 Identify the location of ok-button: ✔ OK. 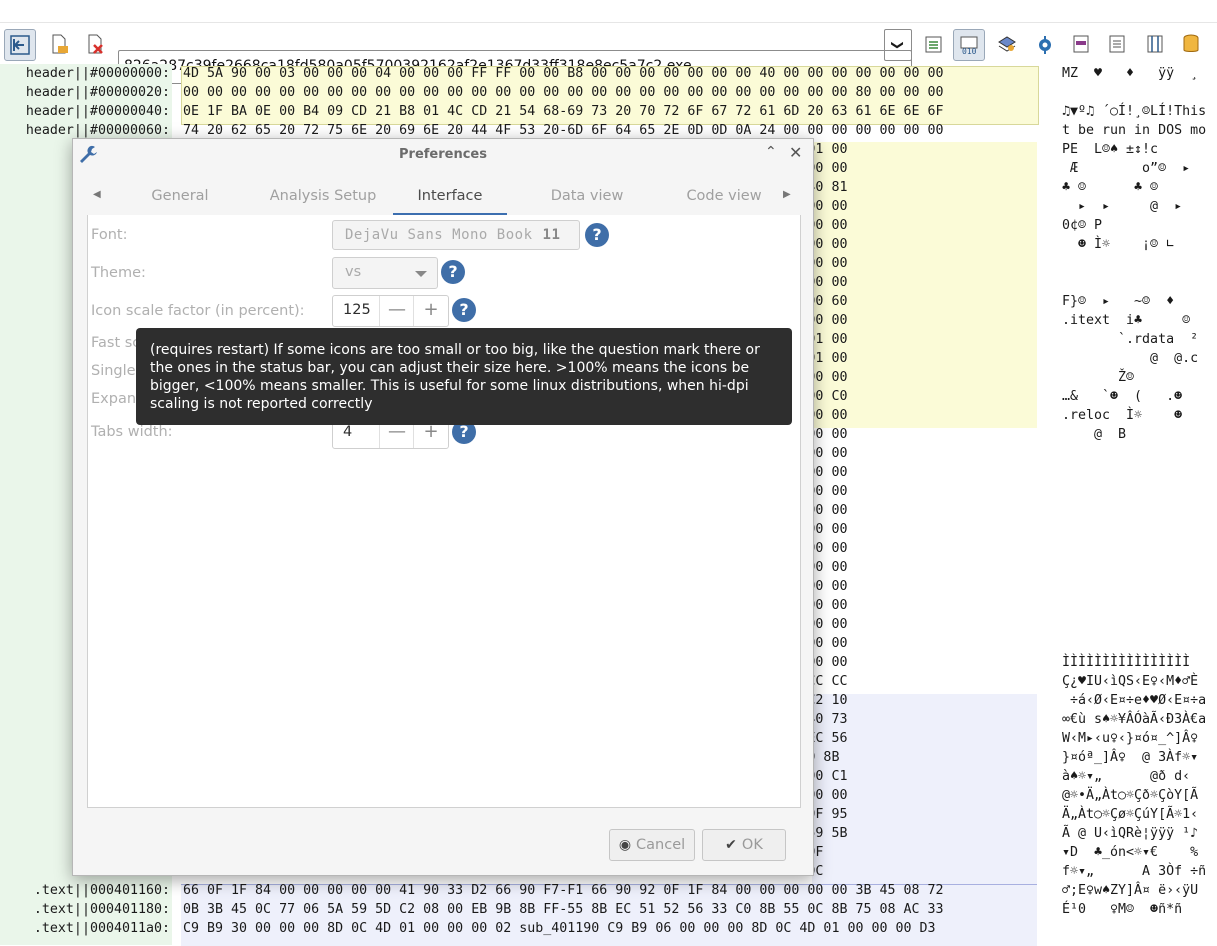
(744, 845).